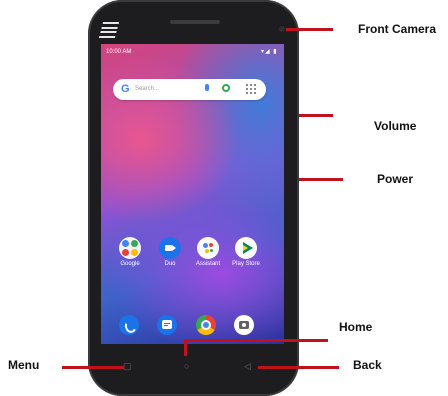 The image size is (448, 396). Describe the element at coordinates (24, 365) in the screenshot. I see `menu-label: Menu` at that location.